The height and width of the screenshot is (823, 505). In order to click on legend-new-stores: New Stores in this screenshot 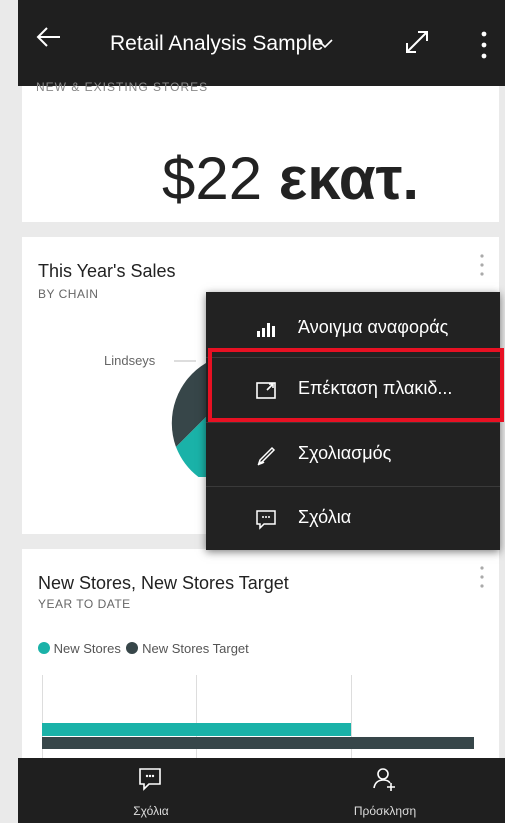, I will do `click(87, 648)`.